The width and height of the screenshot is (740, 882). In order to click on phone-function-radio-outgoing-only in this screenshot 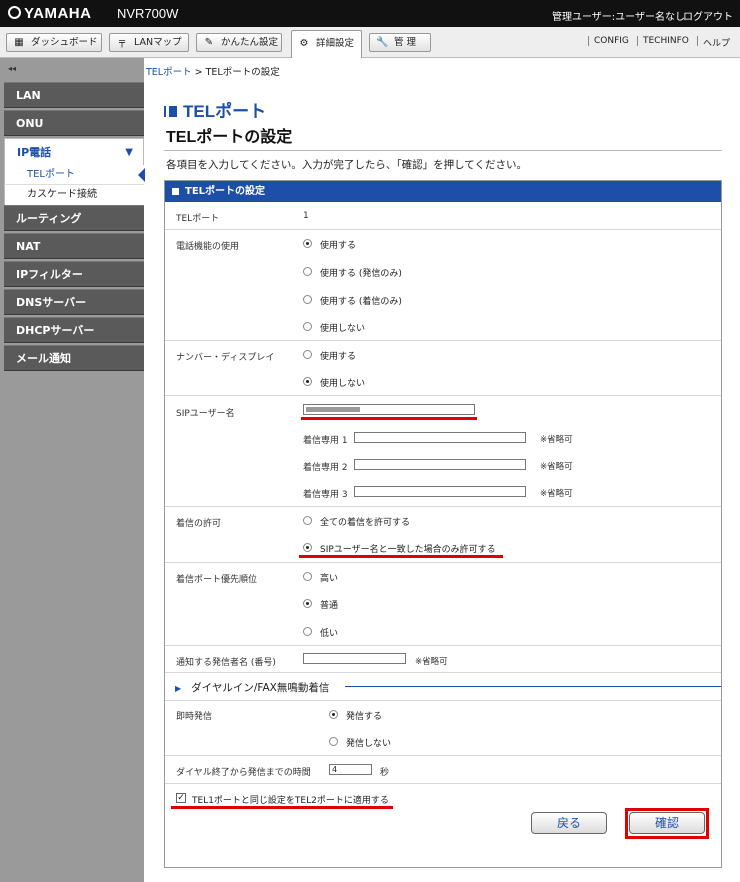, I will do `click(307, 271)`.